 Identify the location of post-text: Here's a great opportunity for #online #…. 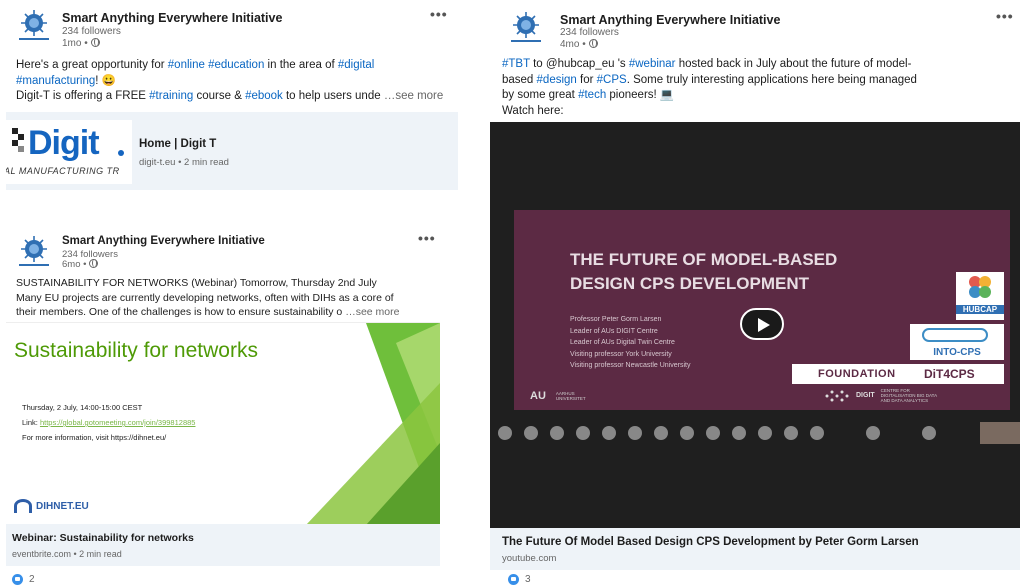
(230, 80).